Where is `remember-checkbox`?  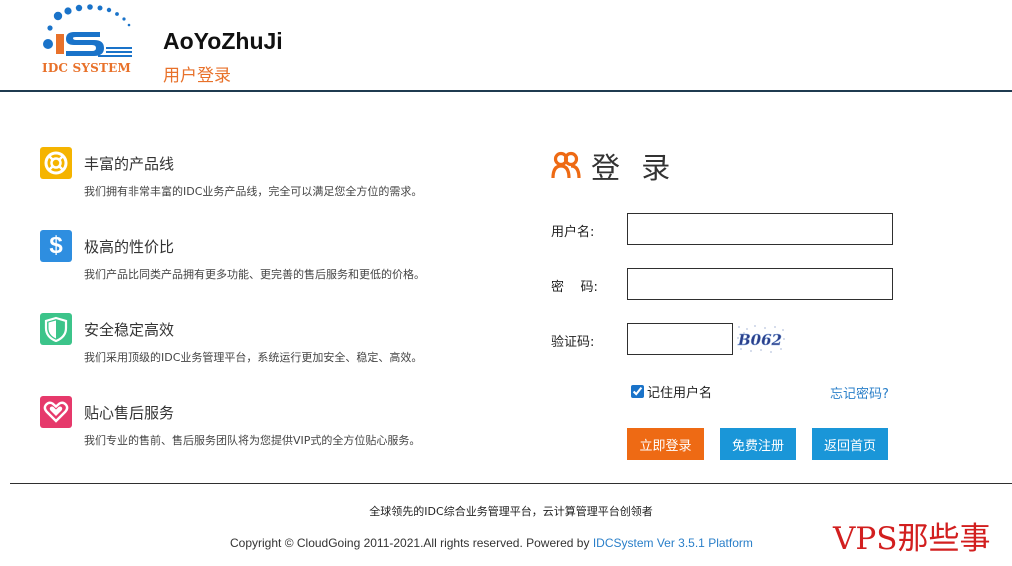
remember-checkbox is located at coordinates (637, 391).